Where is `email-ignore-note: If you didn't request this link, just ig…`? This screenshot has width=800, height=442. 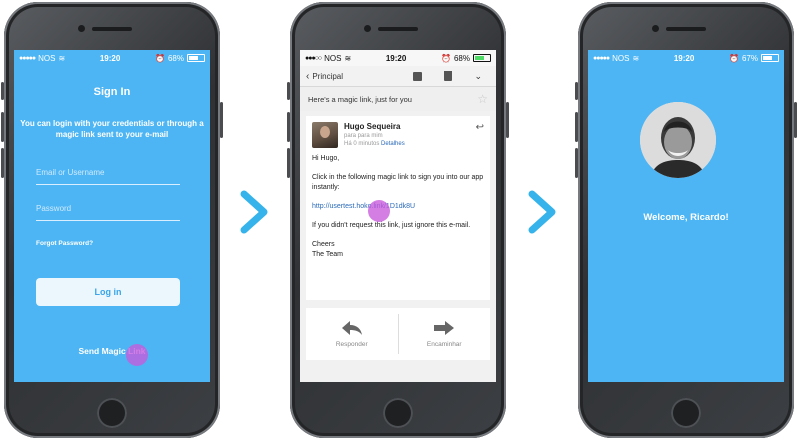
email-ignore-note: If you didn't request this link, just ig… is located at coordinates (391, 225).